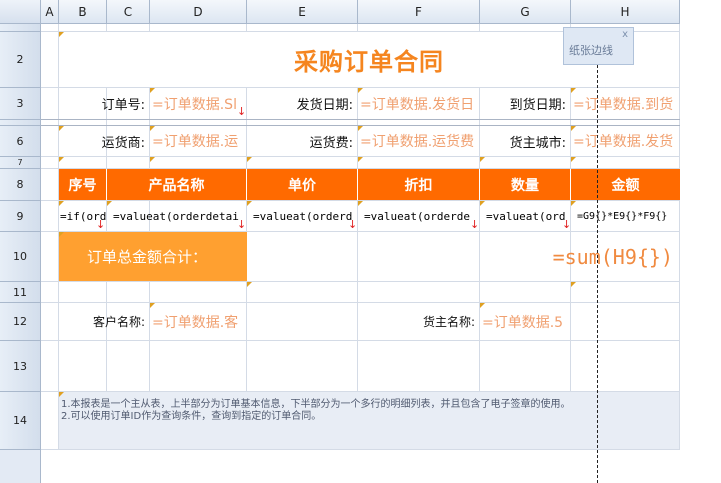  I want to click on row-header-2: 2, so click(20, 60).